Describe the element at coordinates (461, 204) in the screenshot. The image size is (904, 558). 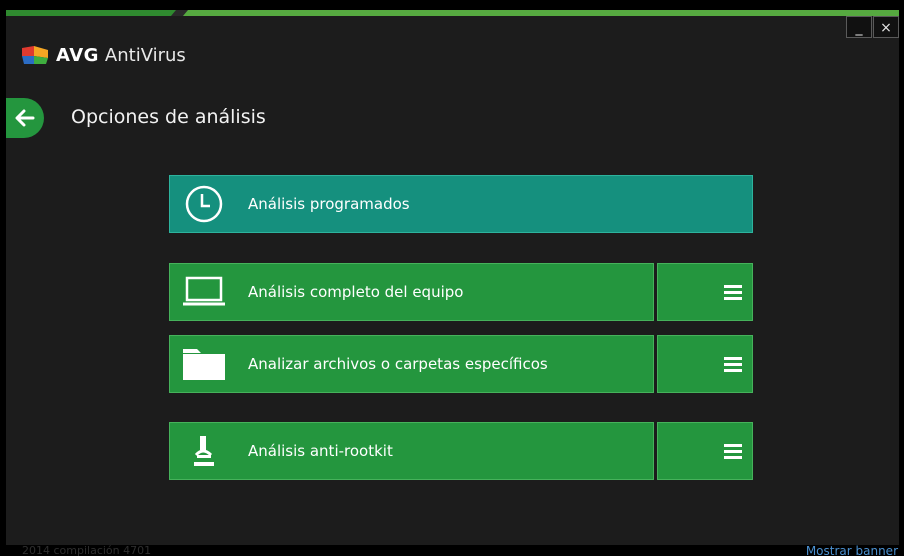
I see `scheduled-scans-button: Análisis programados` at that location.